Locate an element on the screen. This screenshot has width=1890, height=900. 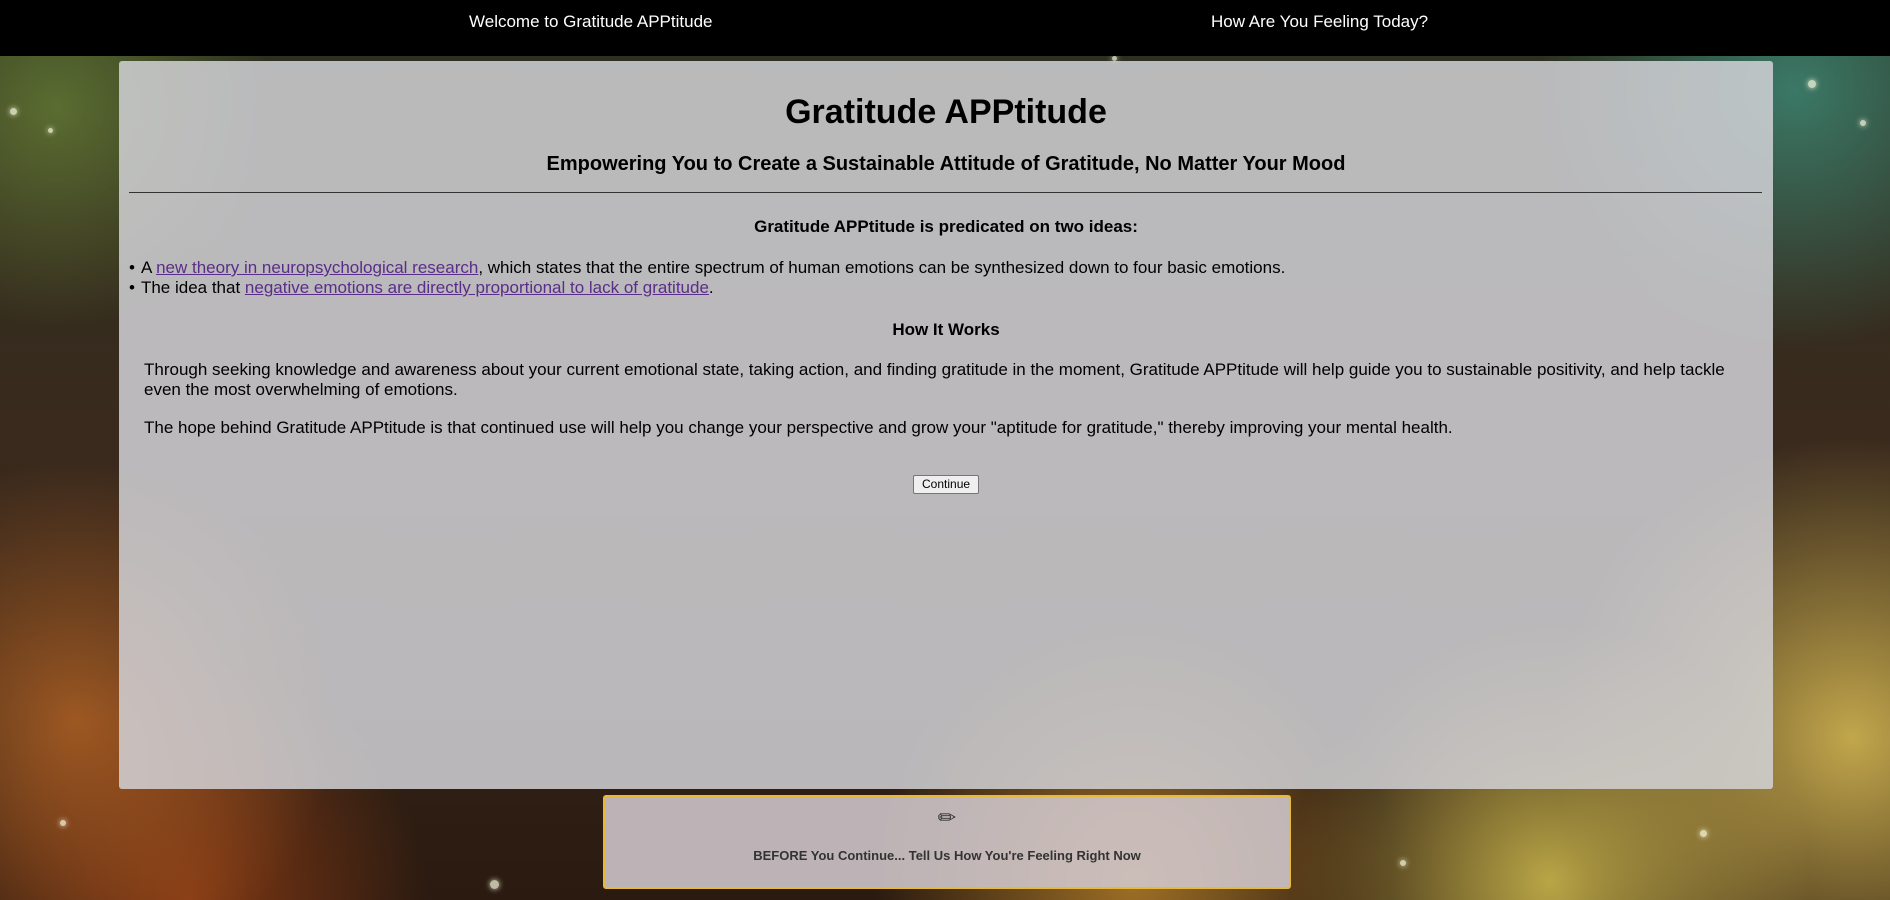
nav-link-welcome: Welcome to Gratitude APPtitude is located at coordinates (590, 22).